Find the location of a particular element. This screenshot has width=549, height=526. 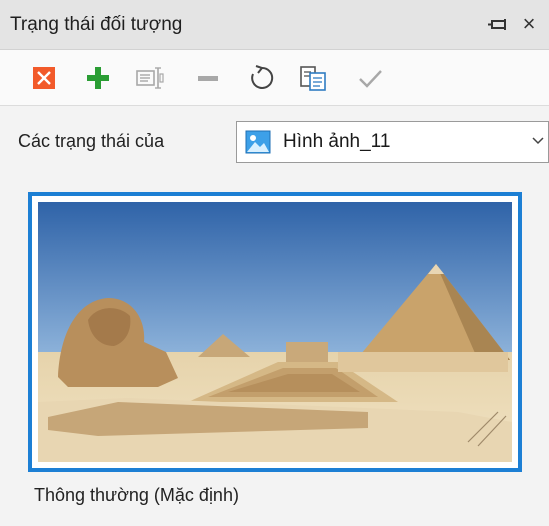

delete-icon is located at coordinates (44, 78).